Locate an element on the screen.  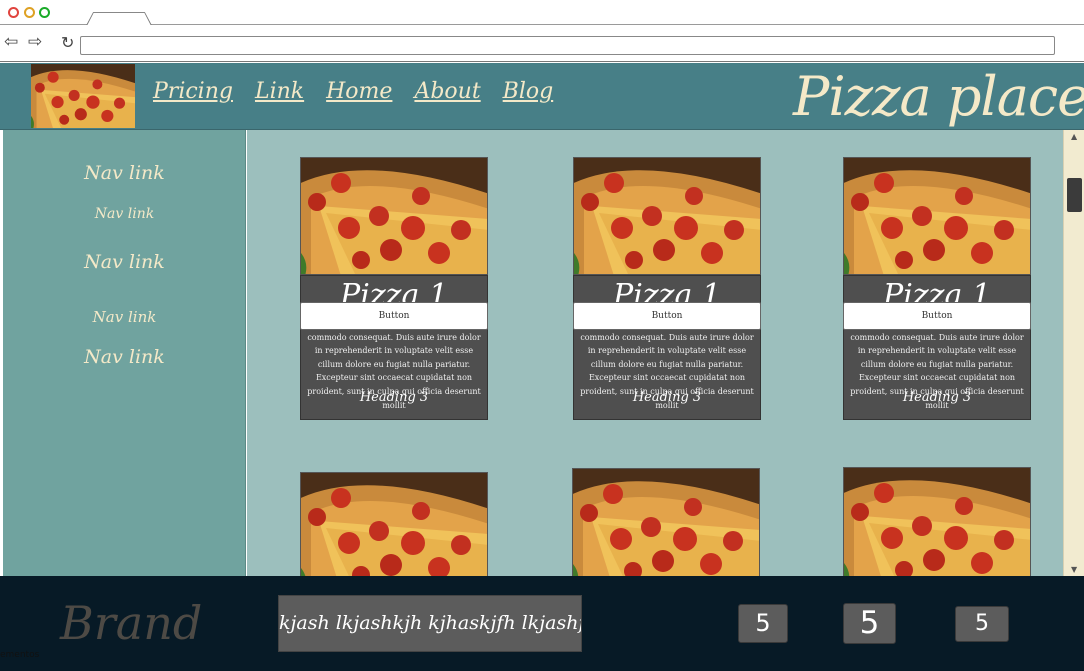
nav-link-pricing: Pricing is located at coordinates (193, 91).